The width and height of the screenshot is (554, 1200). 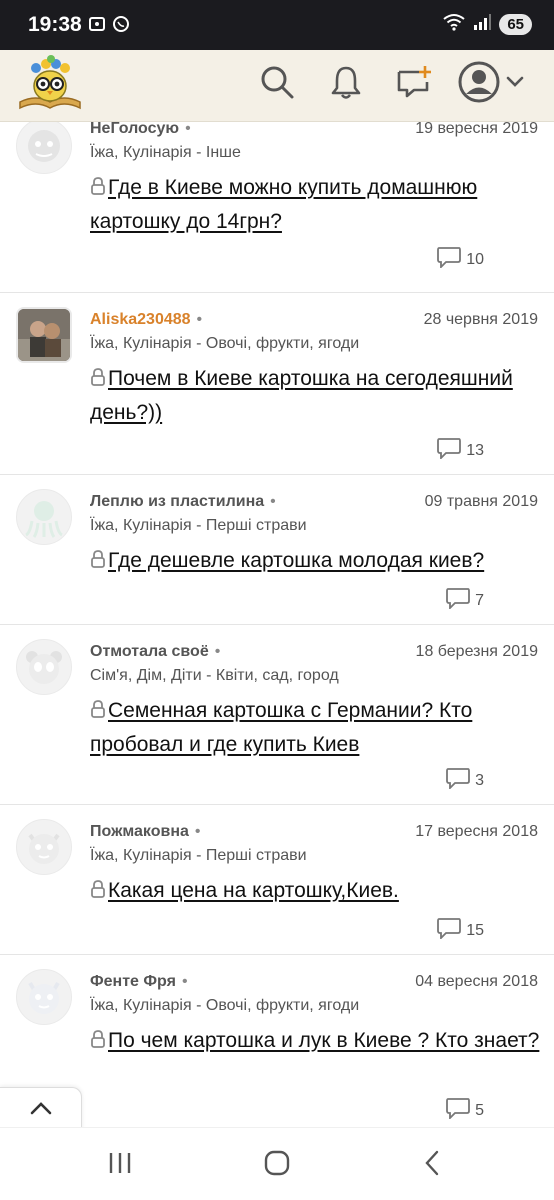 I want to click on owl-books-logo-icon, so click(x=50, y=84).